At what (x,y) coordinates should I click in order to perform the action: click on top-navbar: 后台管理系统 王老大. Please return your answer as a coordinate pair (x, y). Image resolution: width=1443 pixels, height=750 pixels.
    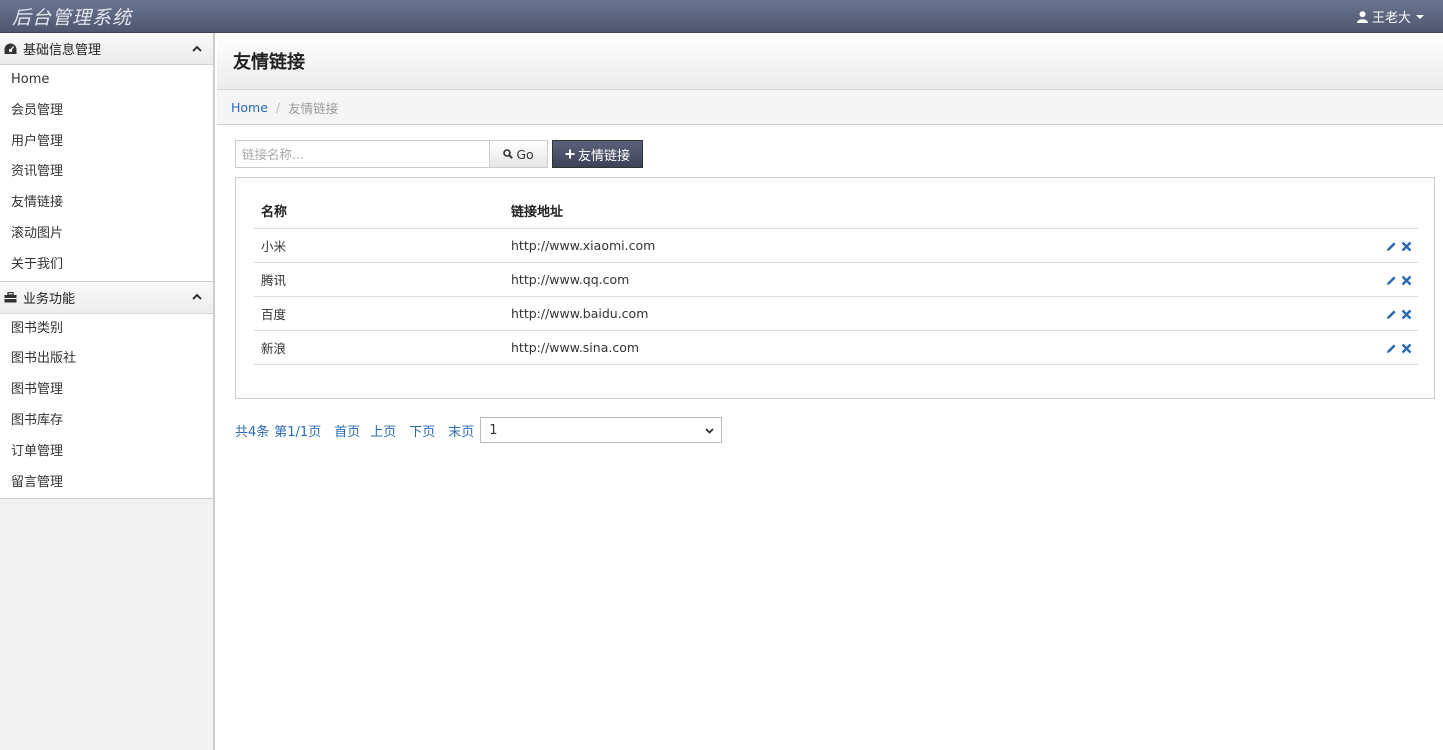
    Looking at the image, I should click on (721, 16).